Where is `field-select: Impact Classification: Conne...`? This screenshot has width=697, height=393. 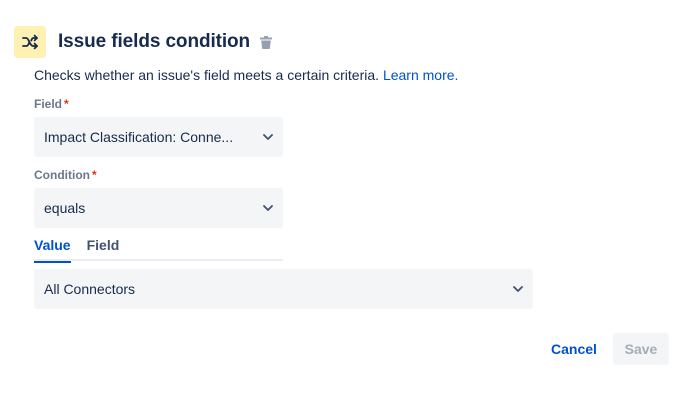
field-select: Impact Classification: Conne... is located at coordinates (158, 137).